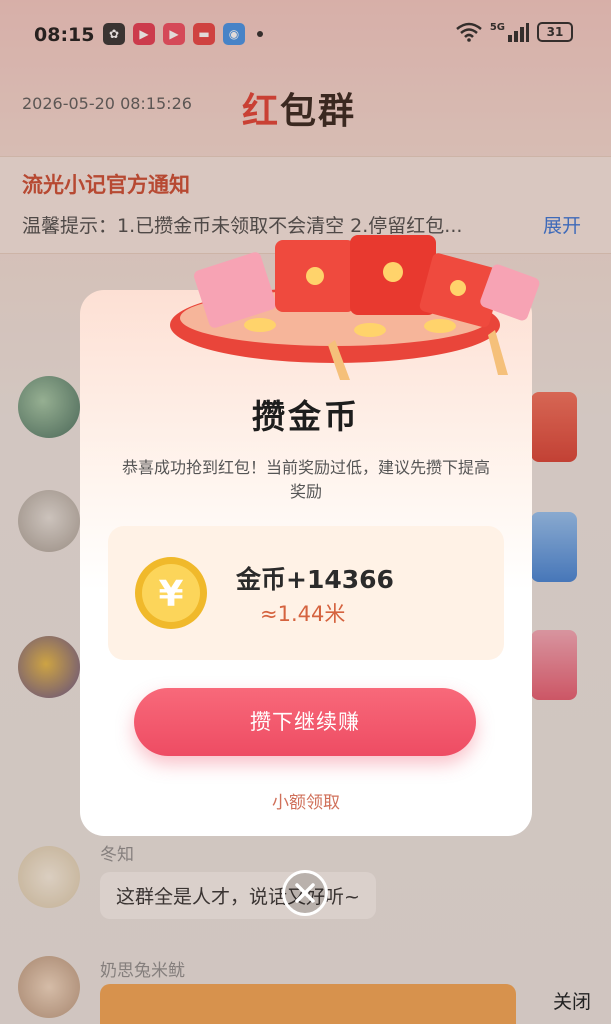 This screenshot has width=611, height=1024. I want to click on coins-amount: 金币+14366, so click(315, 579).